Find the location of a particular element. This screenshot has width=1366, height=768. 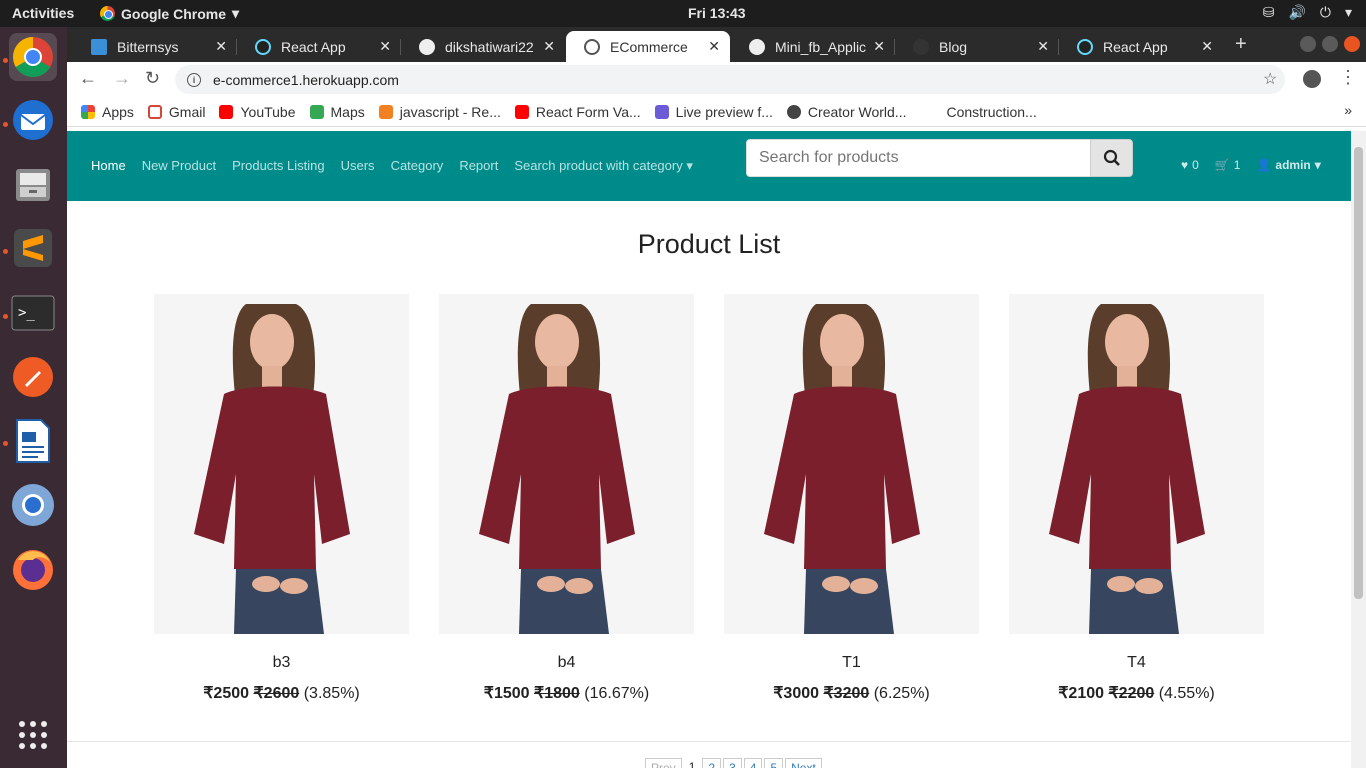

show-applications-button is located at coordinates (33, 735).